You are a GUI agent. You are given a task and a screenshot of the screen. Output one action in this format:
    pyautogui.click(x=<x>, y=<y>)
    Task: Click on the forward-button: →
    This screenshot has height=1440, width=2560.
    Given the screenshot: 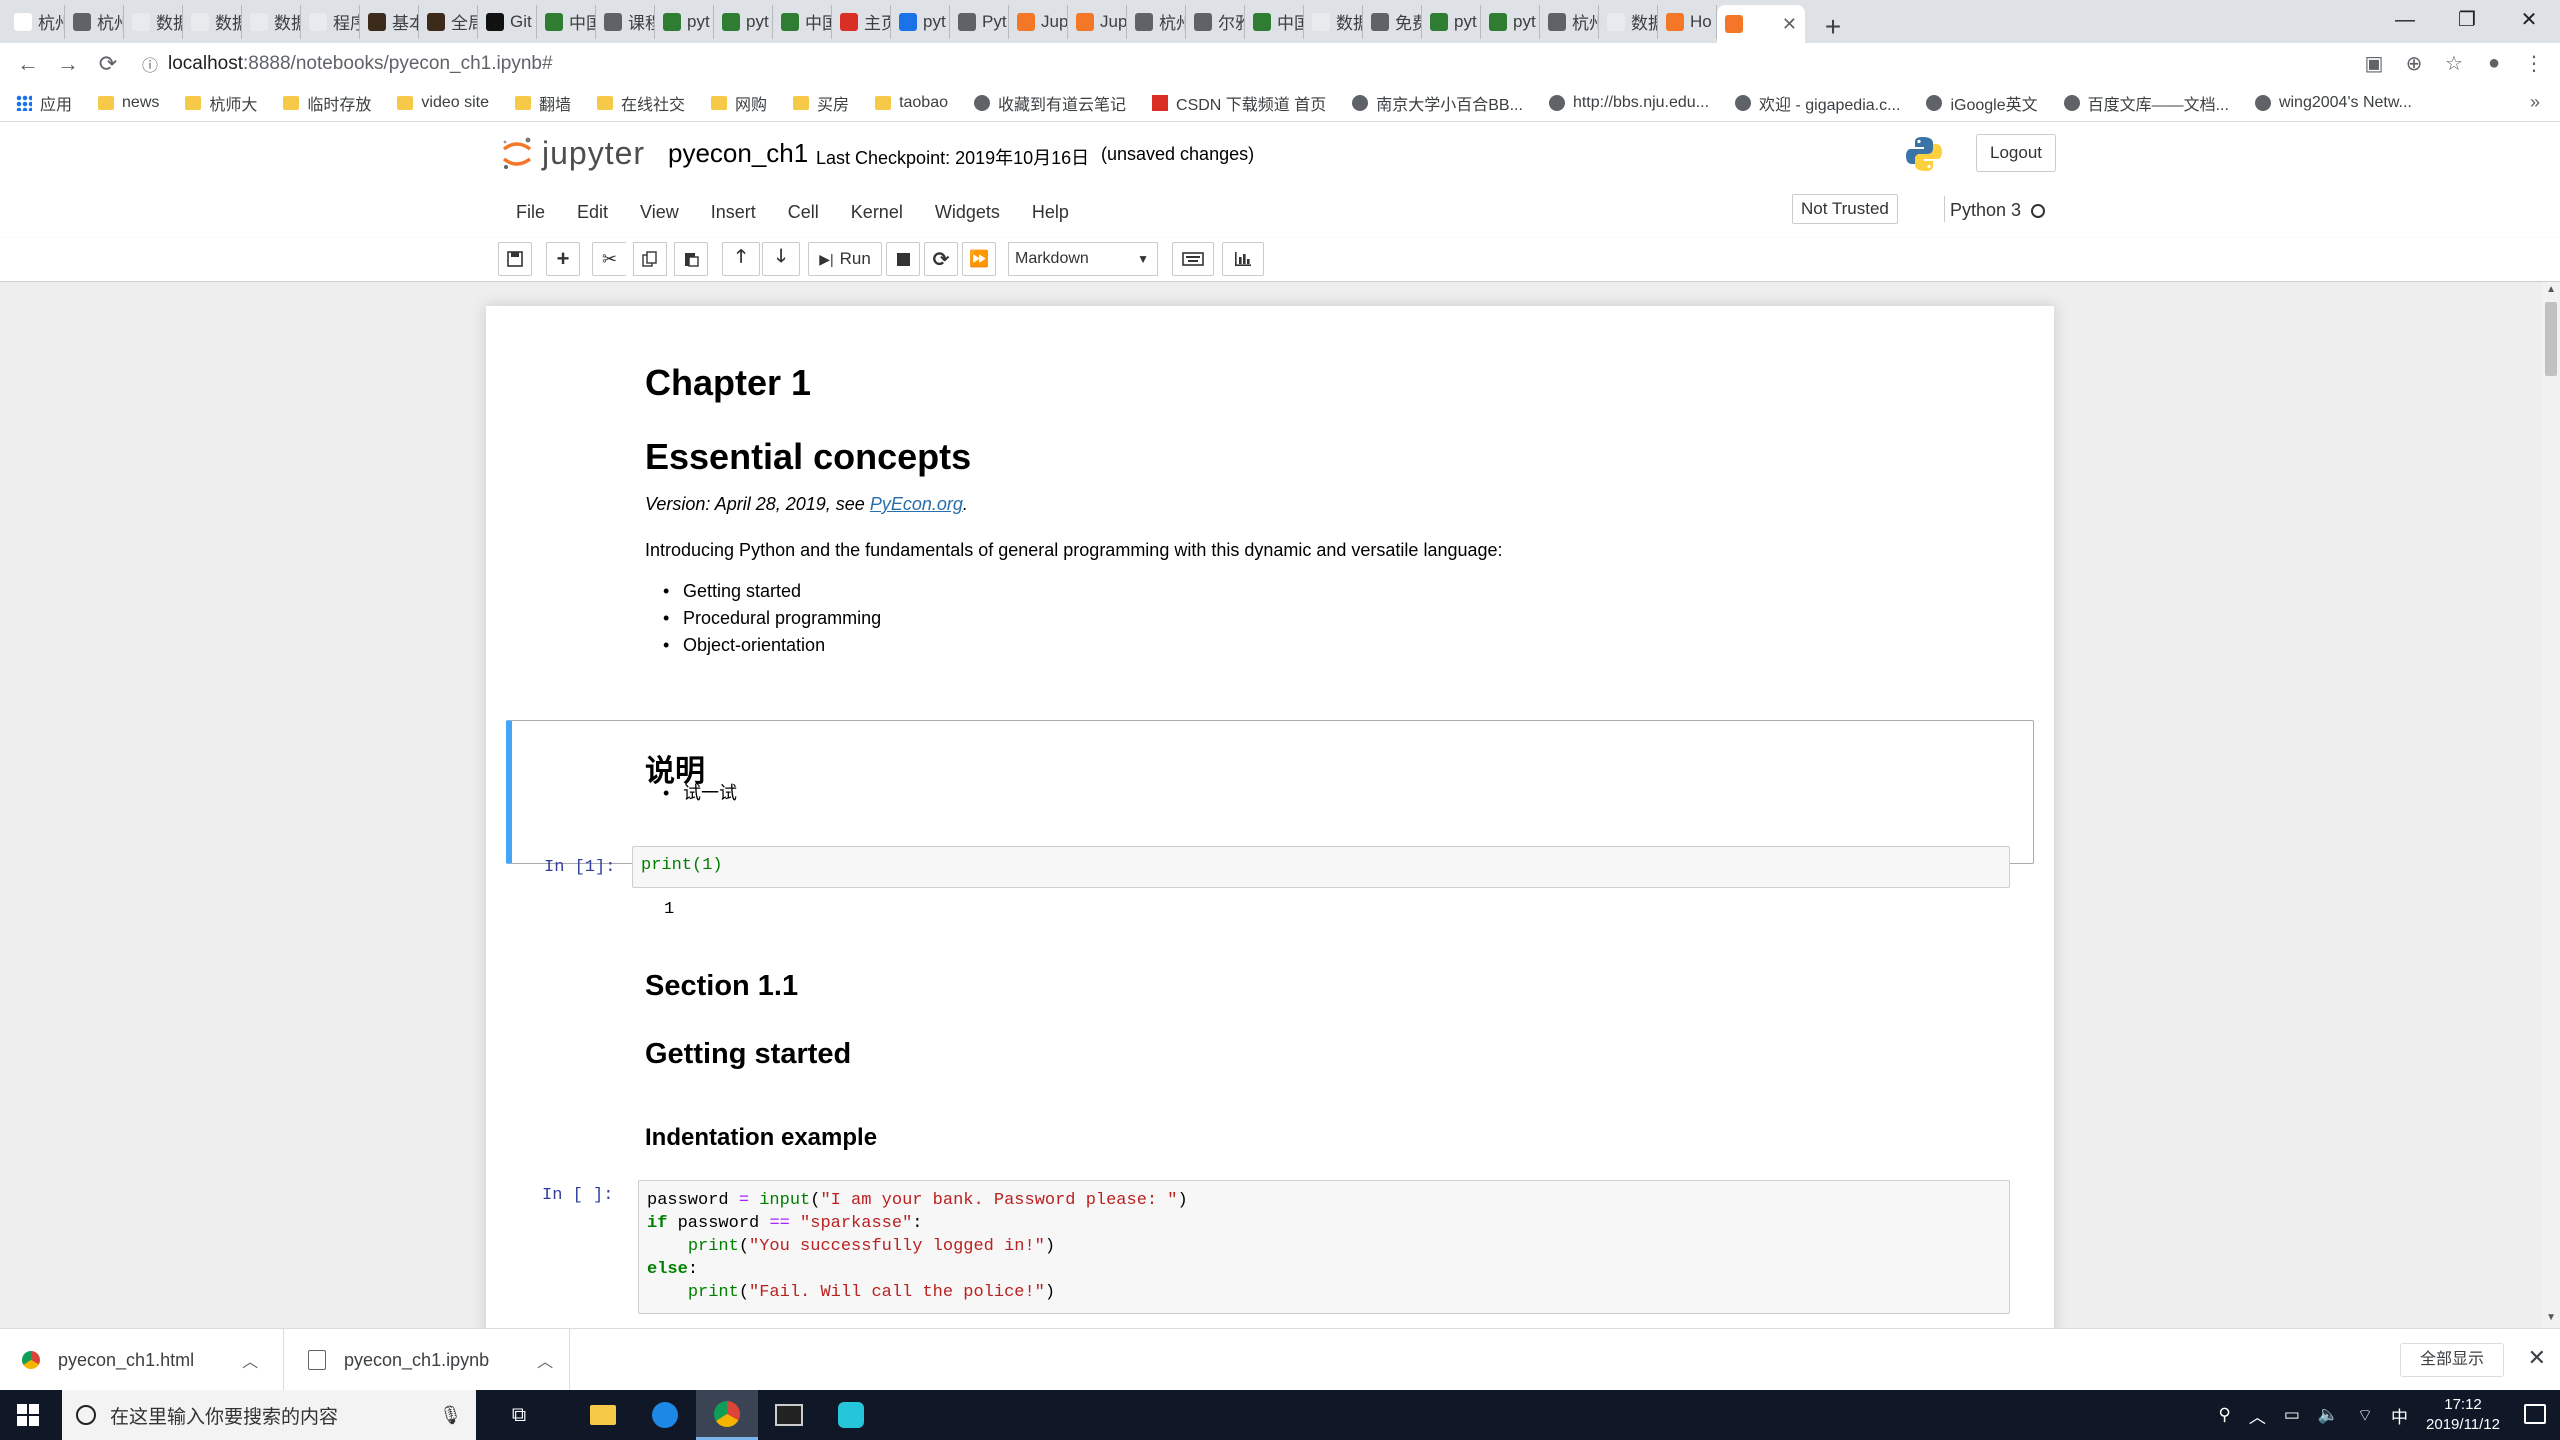 What is the action you would take?
    pyautogui.click(x=68, y=64)
    